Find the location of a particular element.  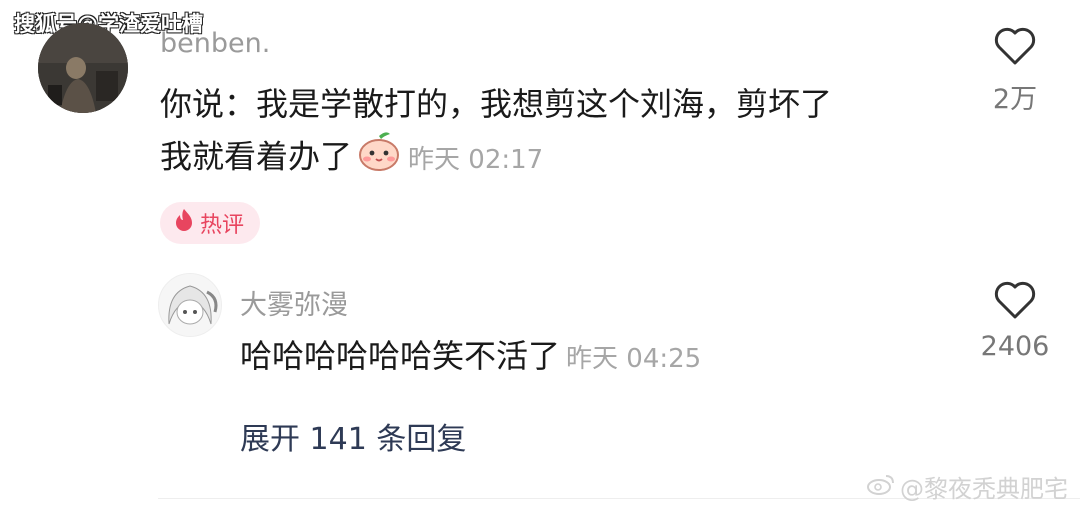

reply-like: 2406 is located at coordinates (1015, 321).